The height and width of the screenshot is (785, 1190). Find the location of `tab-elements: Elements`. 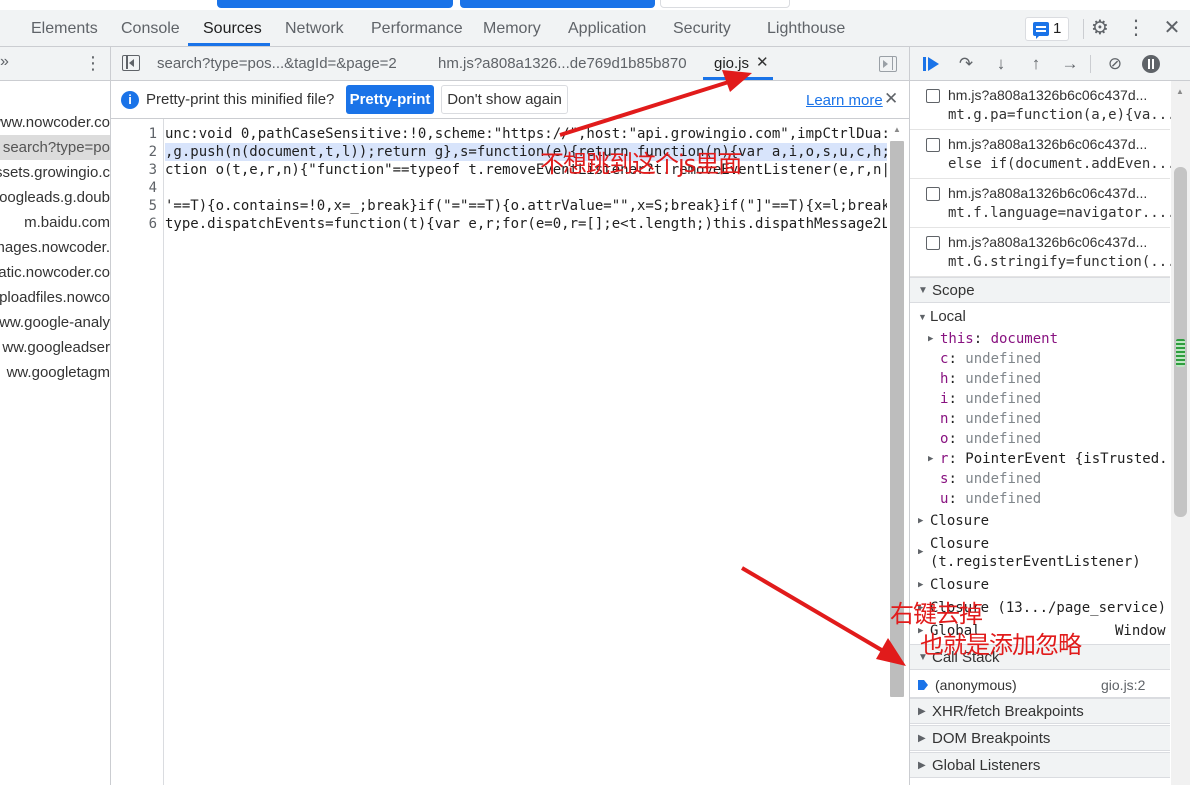

tab-elements: Elements is located at coordinates (64, 28).